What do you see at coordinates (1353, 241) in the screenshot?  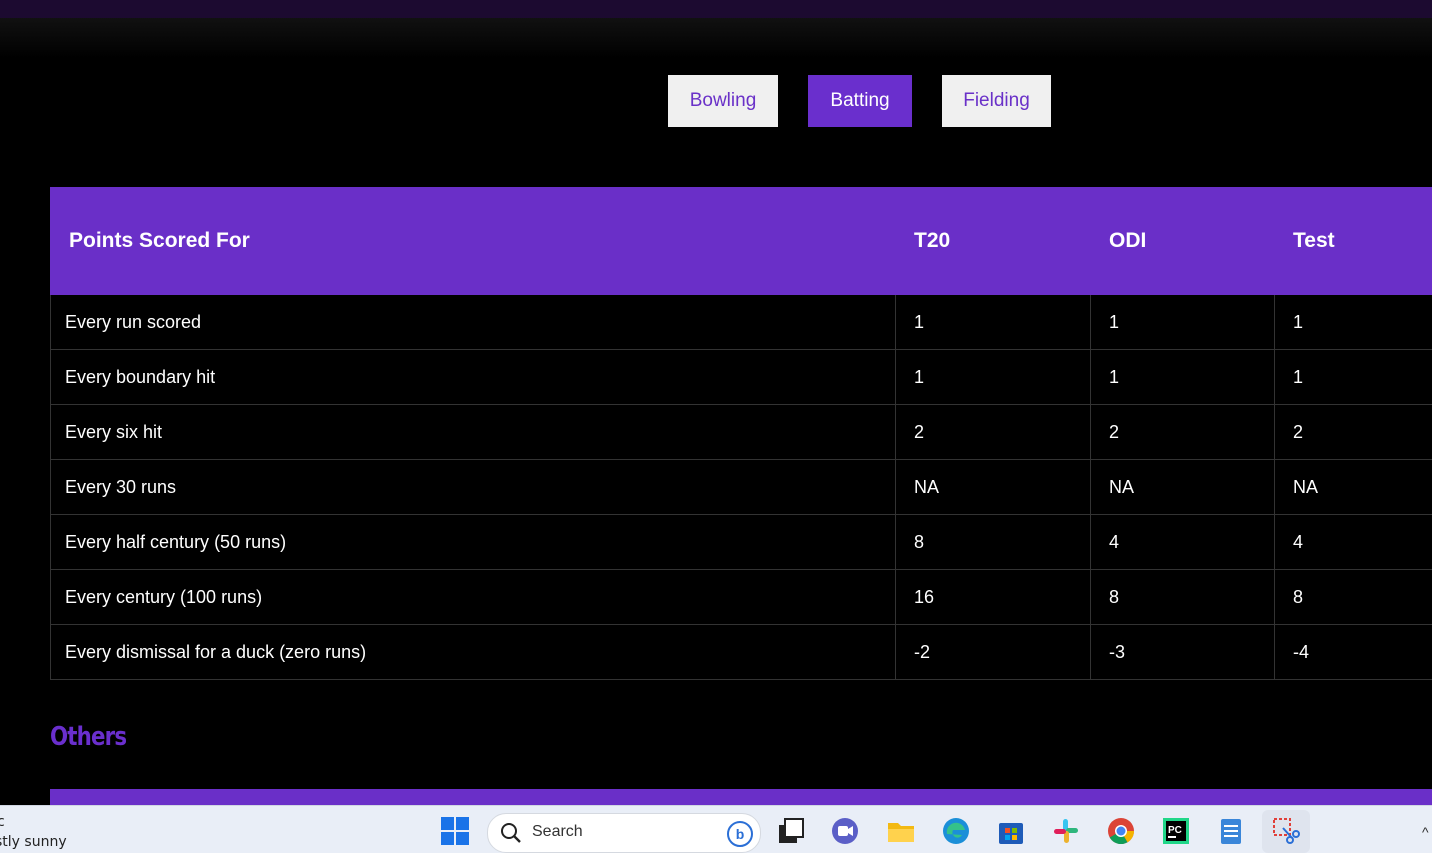 I see `column-header-test: Test` at bounding box center [1353, 241].